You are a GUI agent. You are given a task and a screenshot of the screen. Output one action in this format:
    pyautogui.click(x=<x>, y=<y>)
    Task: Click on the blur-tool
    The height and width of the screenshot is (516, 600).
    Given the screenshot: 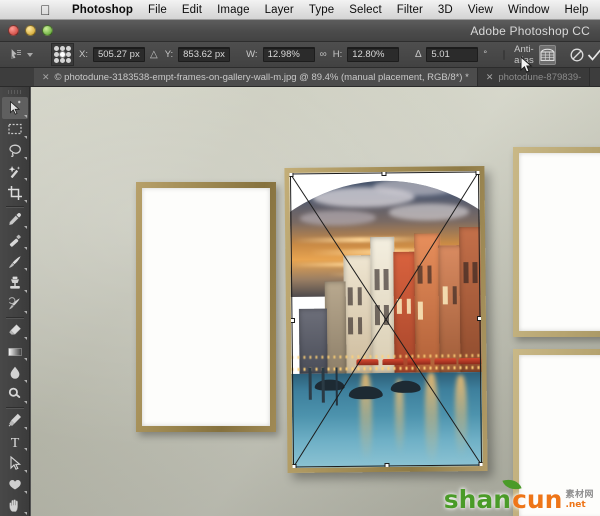 What is the action you would take?
    pyautogui.click(x=15, y=372)
    